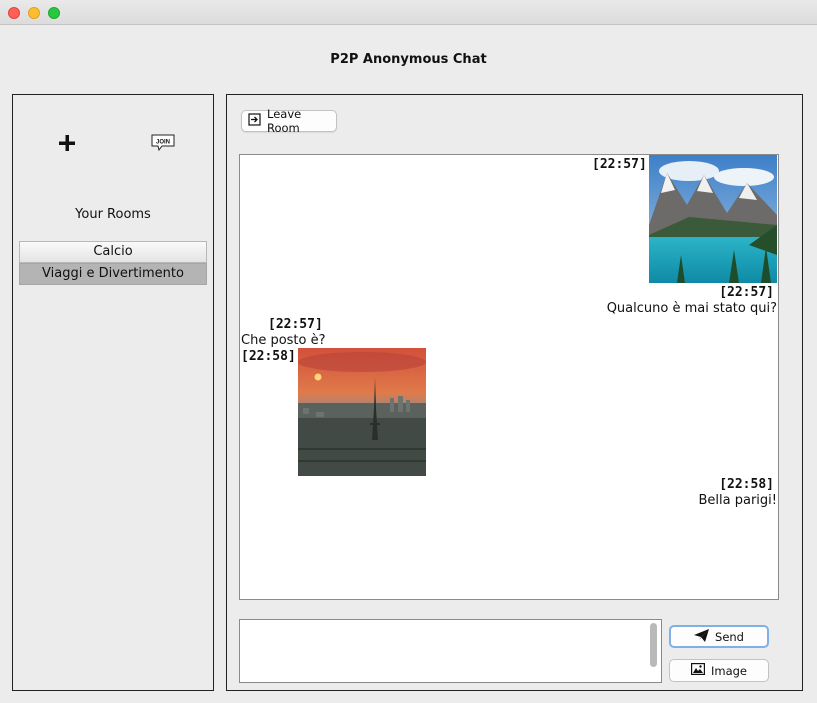 The width and height of the screenshot is (817, 703). What do you see at coordinates (691, 308) in the screenshot?
I see `message-text: Qualcuno è mai stato qui?` at bounding box center [691, 308].